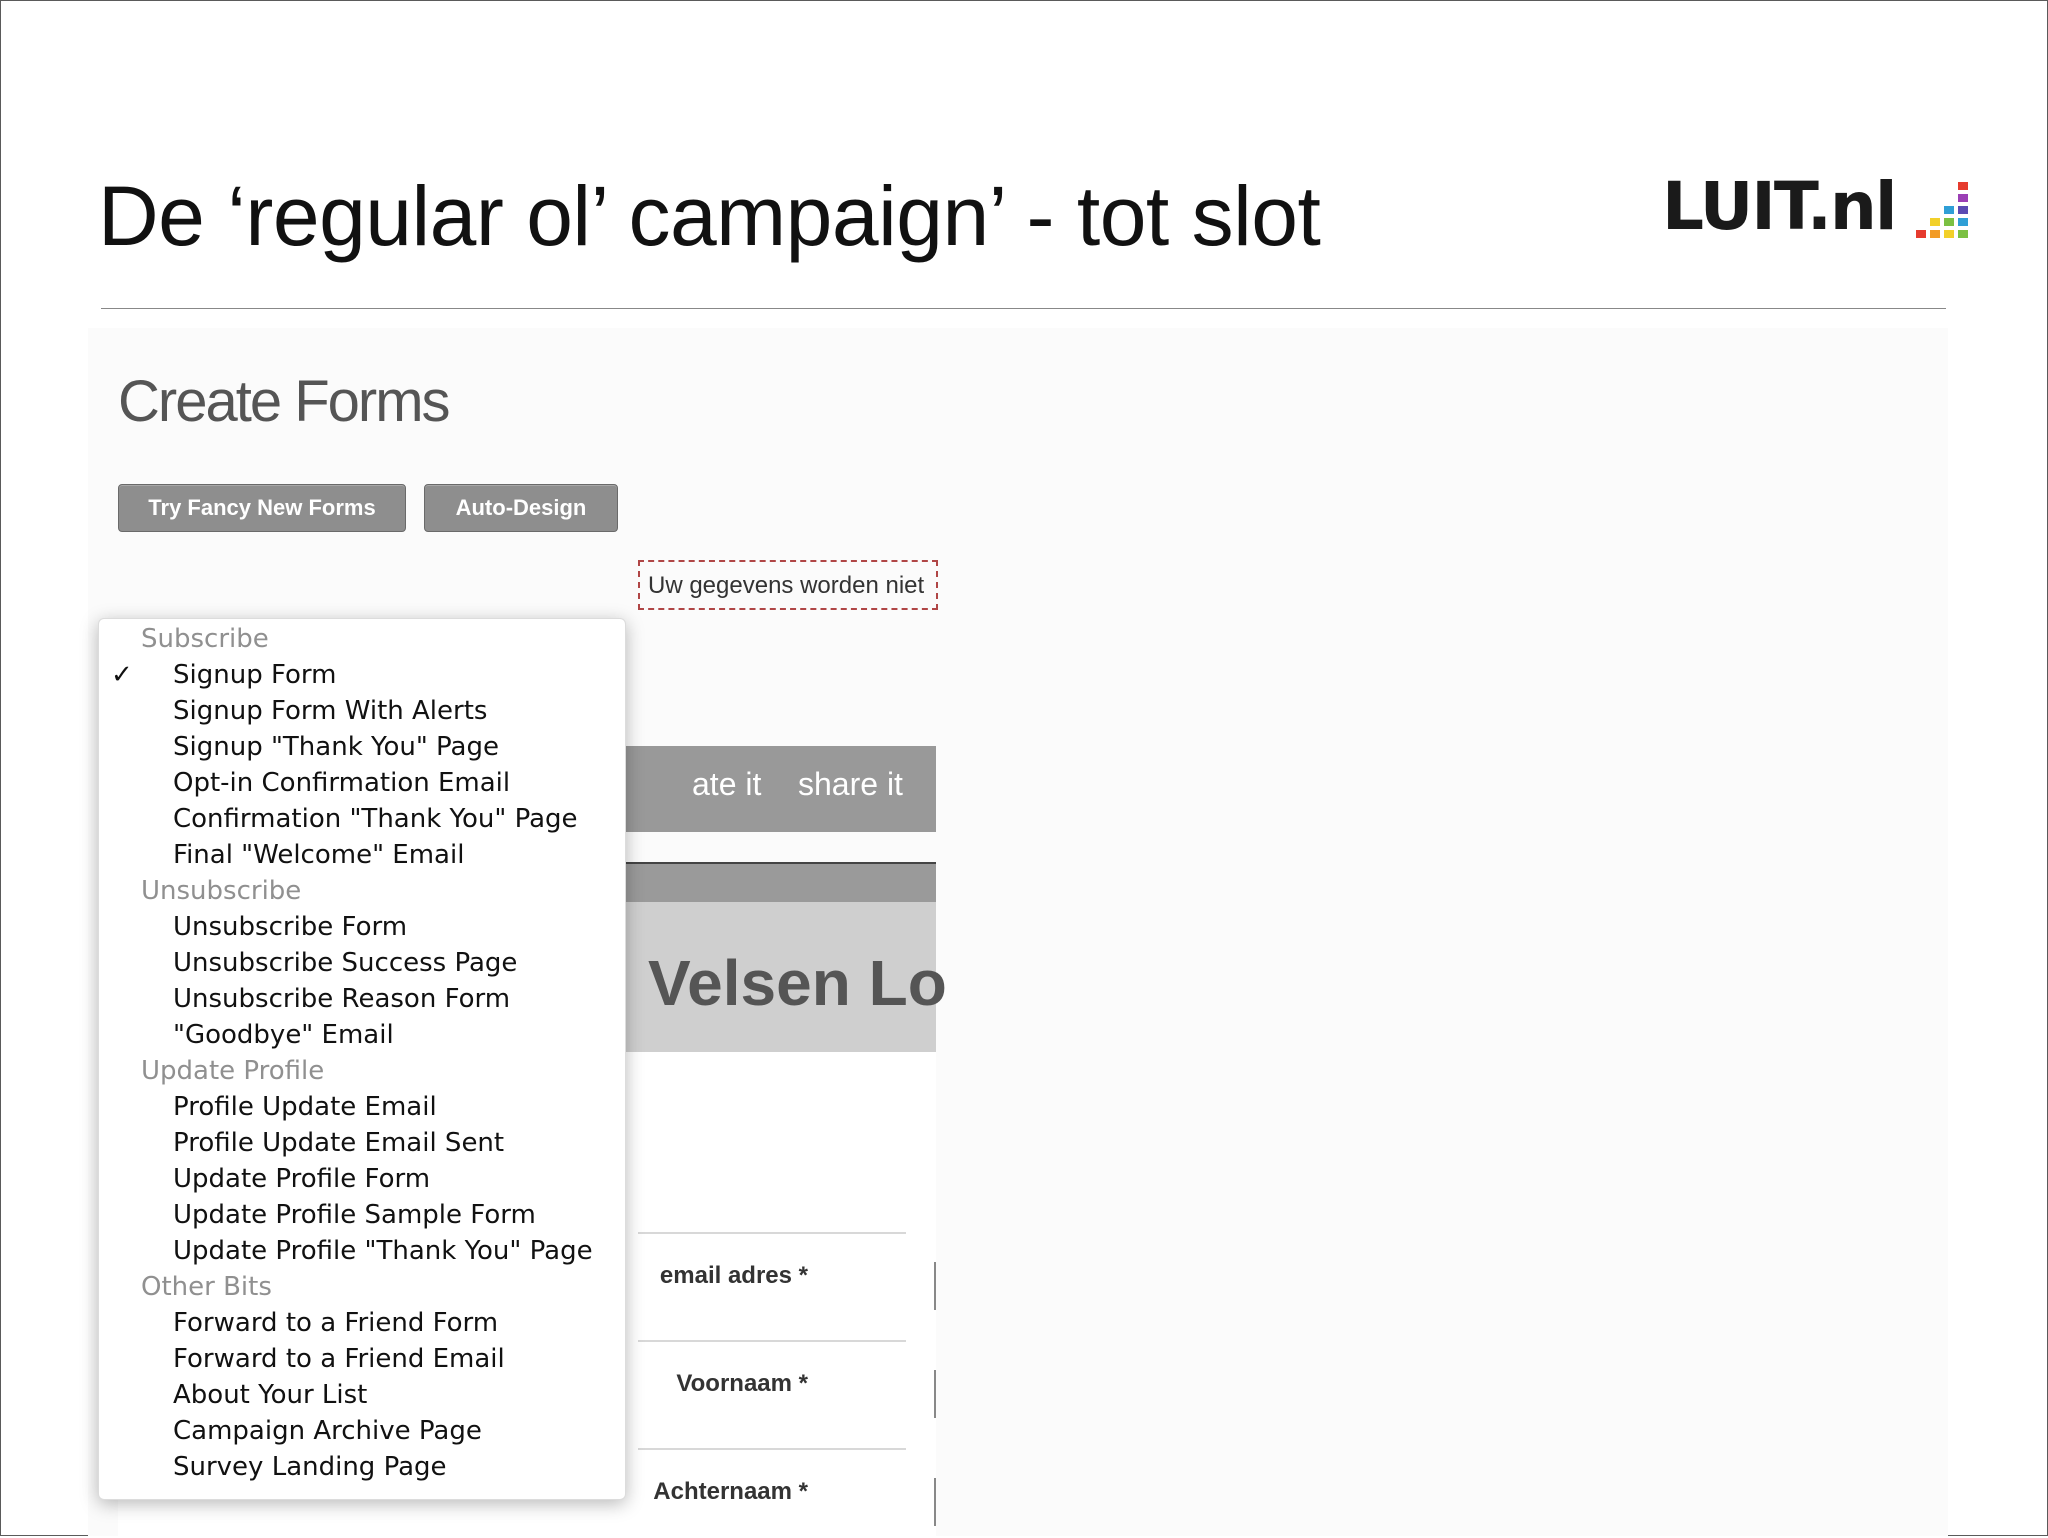 This screenshot has width=2048, height=1538. What do you see at coordinates (394, 1395) in the screenshot?
I see `menu-item: About Your List` at bounding box center [394, 1395].